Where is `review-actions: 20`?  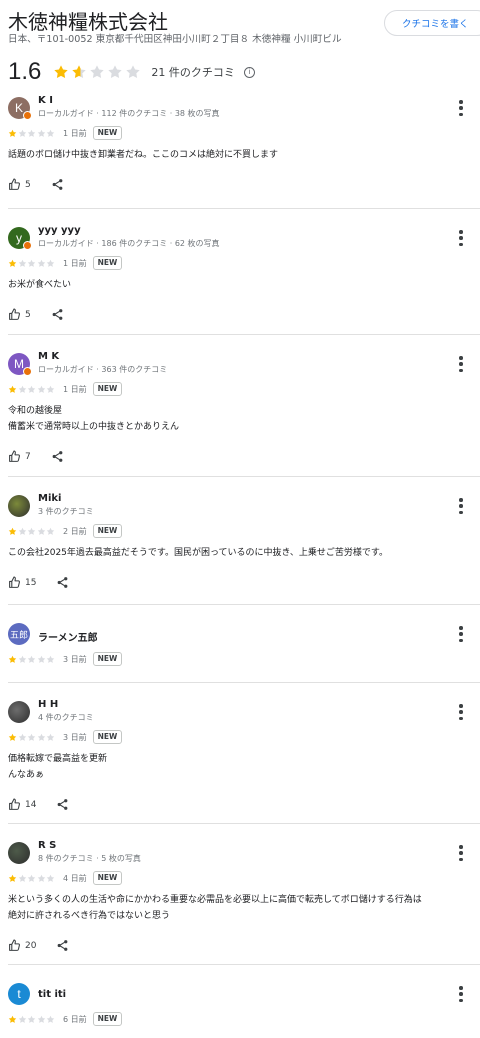
review-actions: 20 is located at coordinates (38, 945).